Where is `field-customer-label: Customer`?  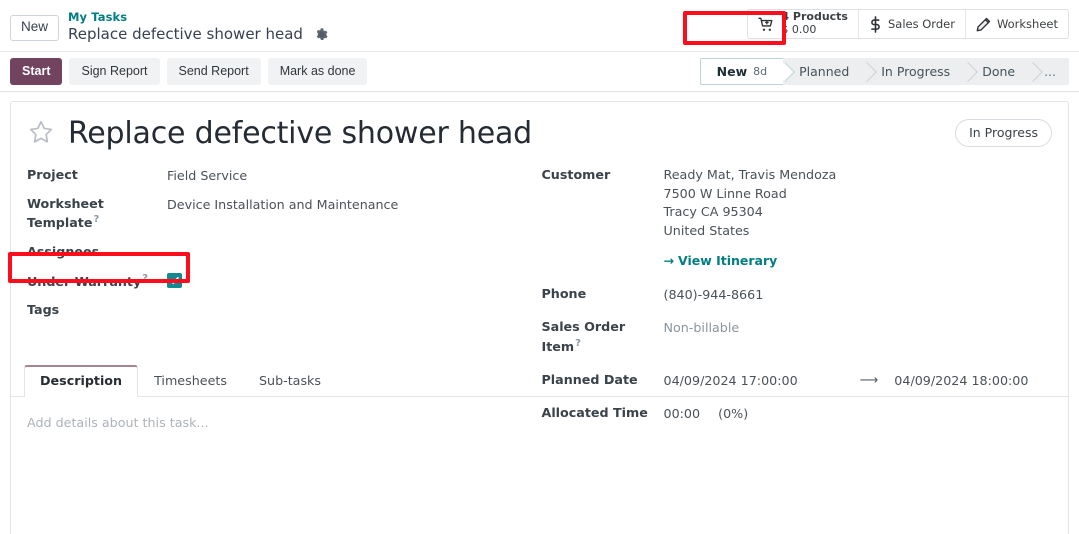
field-customer-label: Customer is located at coordinates (576, 174).